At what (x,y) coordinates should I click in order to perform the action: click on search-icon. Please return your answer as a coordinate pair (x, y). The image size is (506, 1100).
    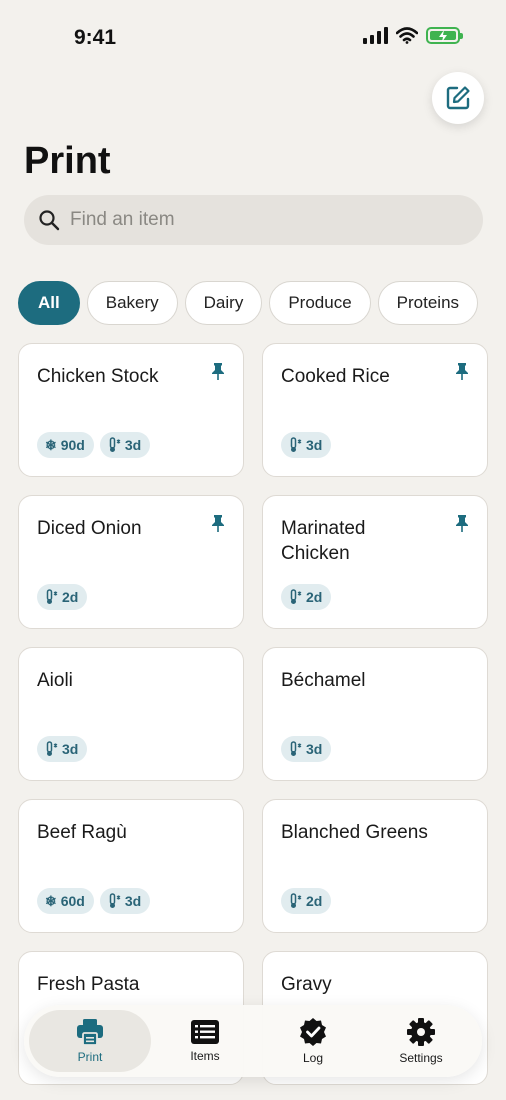
    Looking at the image, I should click on (49, 220).